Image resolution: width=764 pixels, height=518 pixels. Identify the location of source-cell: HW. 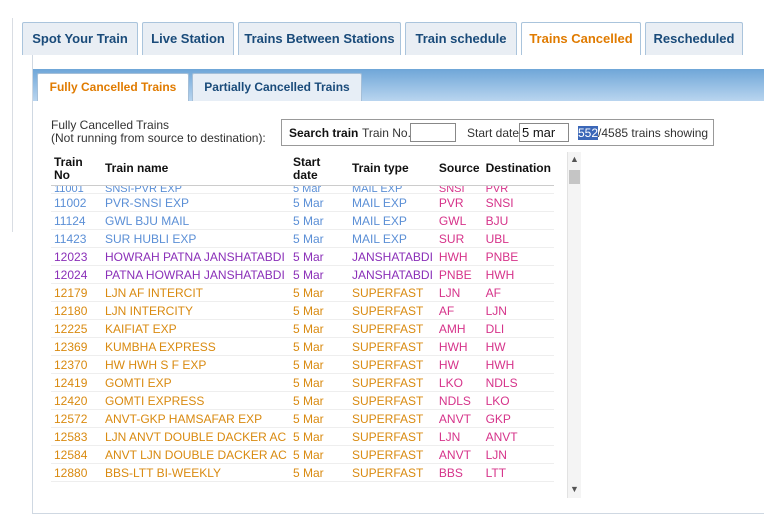
(459, 364).